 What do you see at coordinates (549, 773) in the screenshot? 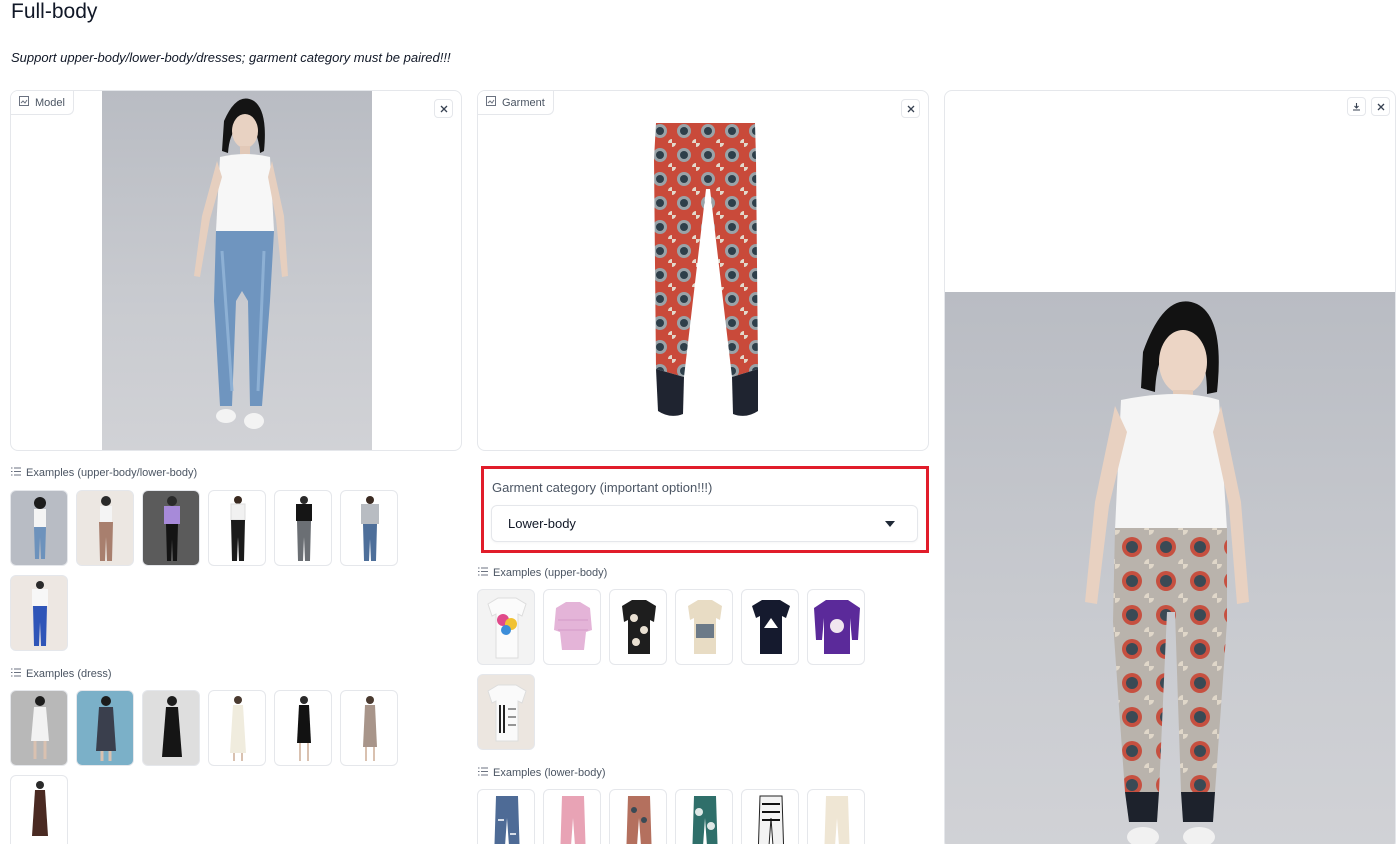
I see `examples-label-text: Examples (lower-body)` at bounding box center [549, 773].